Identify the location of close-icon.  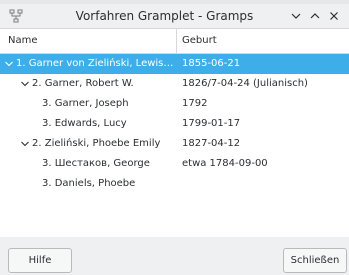
(334, 16).